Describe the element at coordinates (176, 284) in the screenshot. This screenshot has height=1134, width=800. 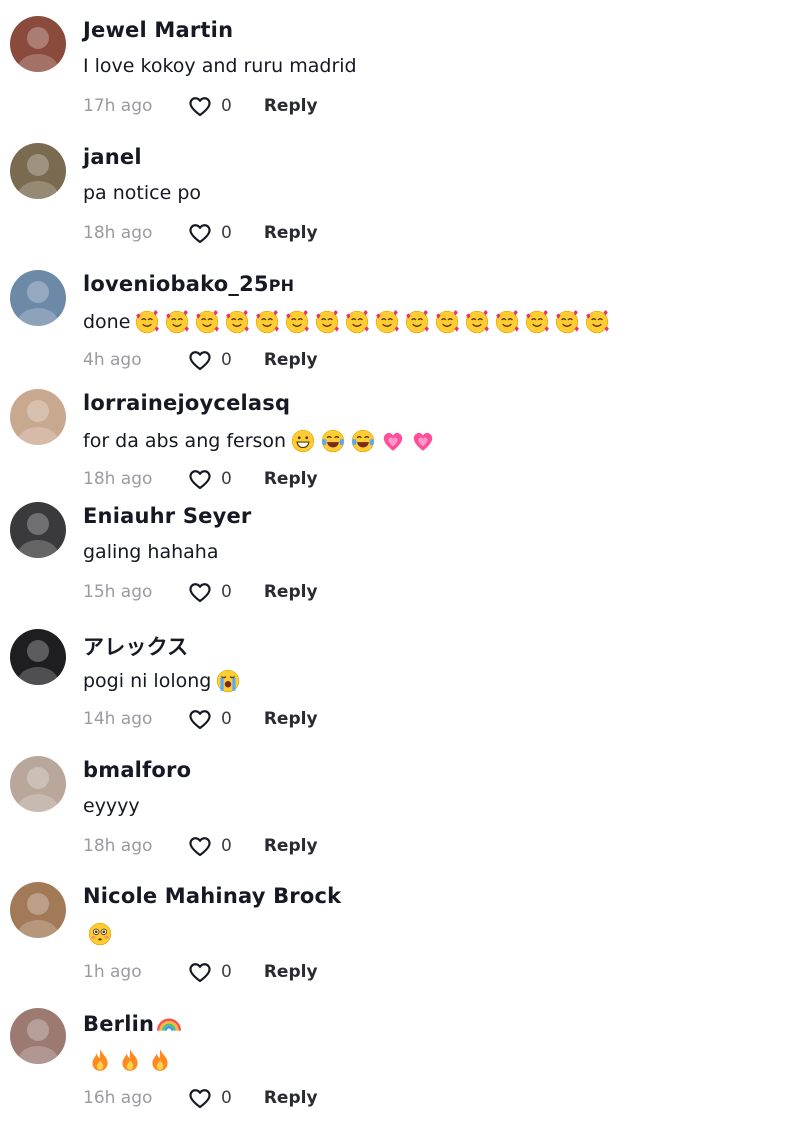
I see `username-text: loveniobako_25` at that location.